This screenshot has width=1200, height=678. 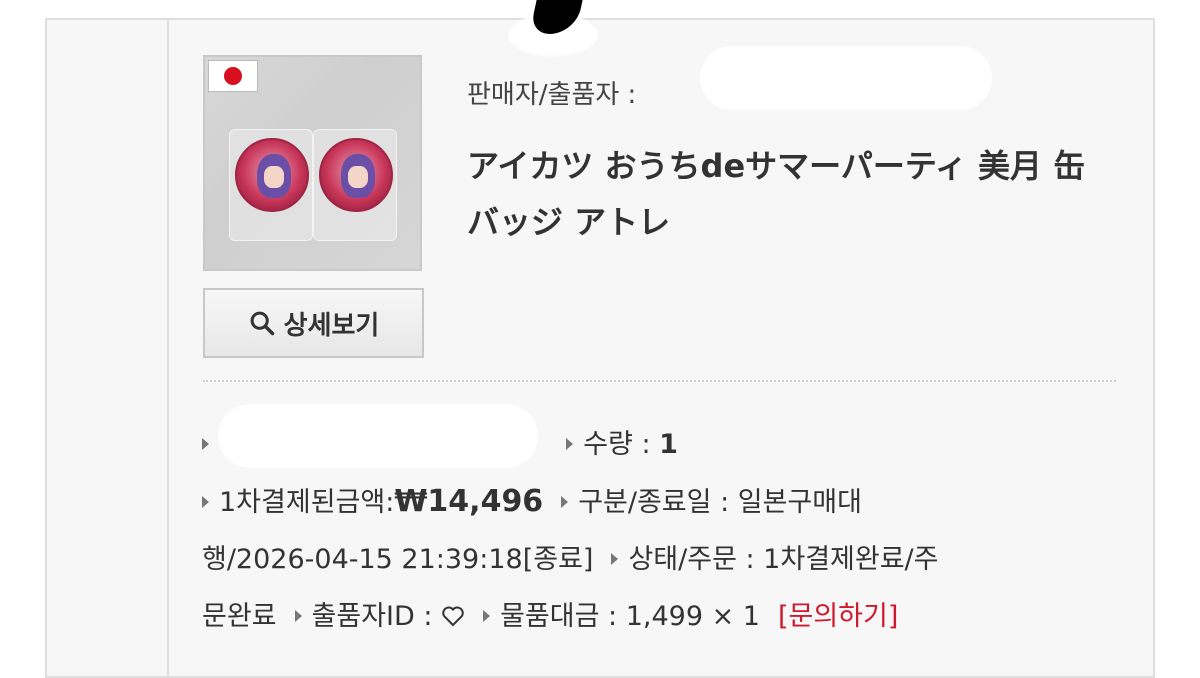 What do you see at coordinates (469, 501) in the screenshot?
I see `first-paid-value: ₩14,496` at bounding box center [469, 501].